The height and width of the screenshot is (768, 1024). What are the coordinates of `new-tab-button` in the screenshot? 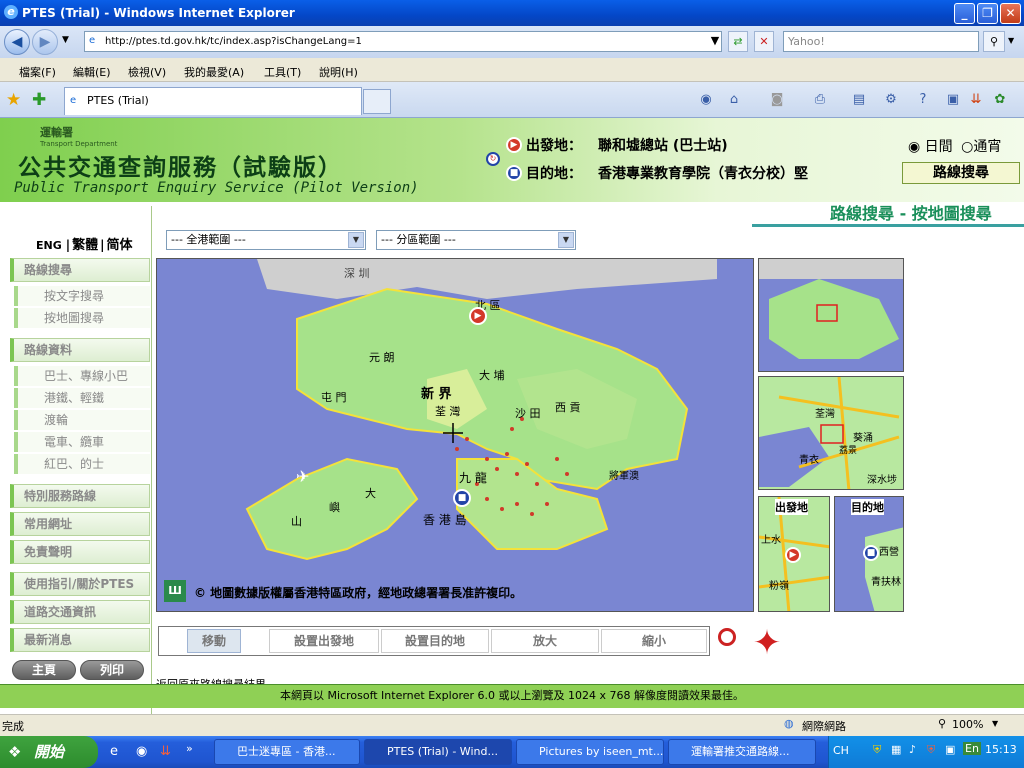 It's located at (377, 101).